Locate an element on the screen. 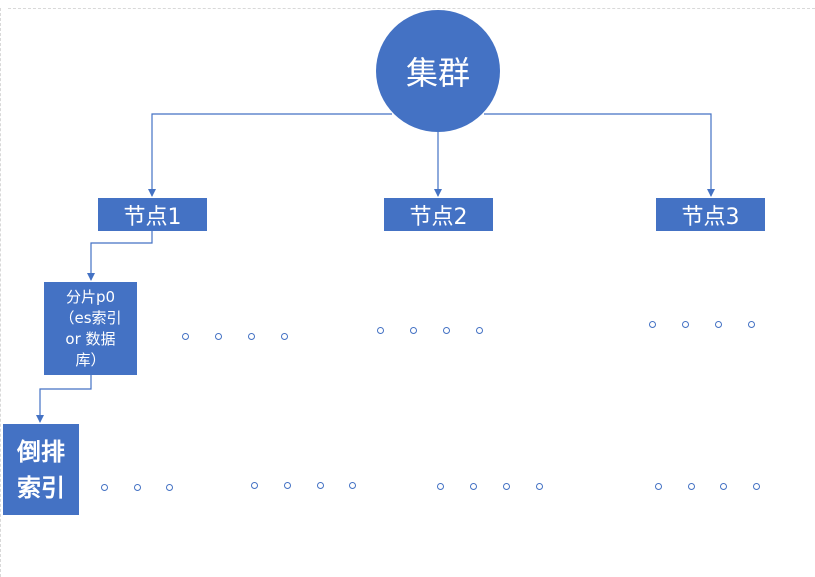 Image resolution: width=815 pixels, height=577 pixels. inverted-index-node-label: 倒排 索引 is located at coordinates (41, 469).